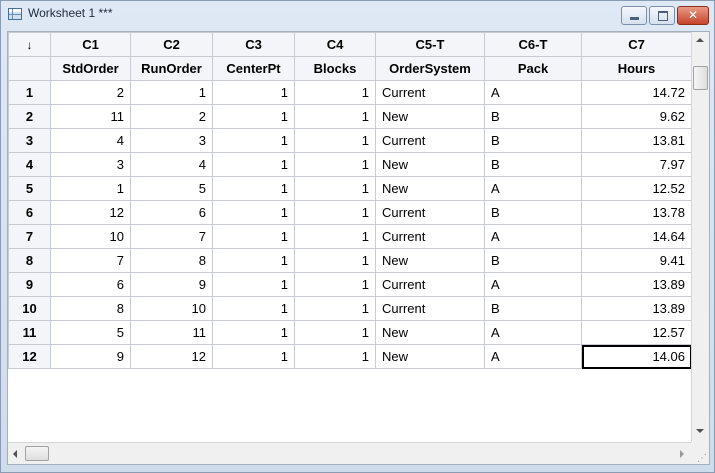  I want to click on row-number-header: 1, so click(29, 92).